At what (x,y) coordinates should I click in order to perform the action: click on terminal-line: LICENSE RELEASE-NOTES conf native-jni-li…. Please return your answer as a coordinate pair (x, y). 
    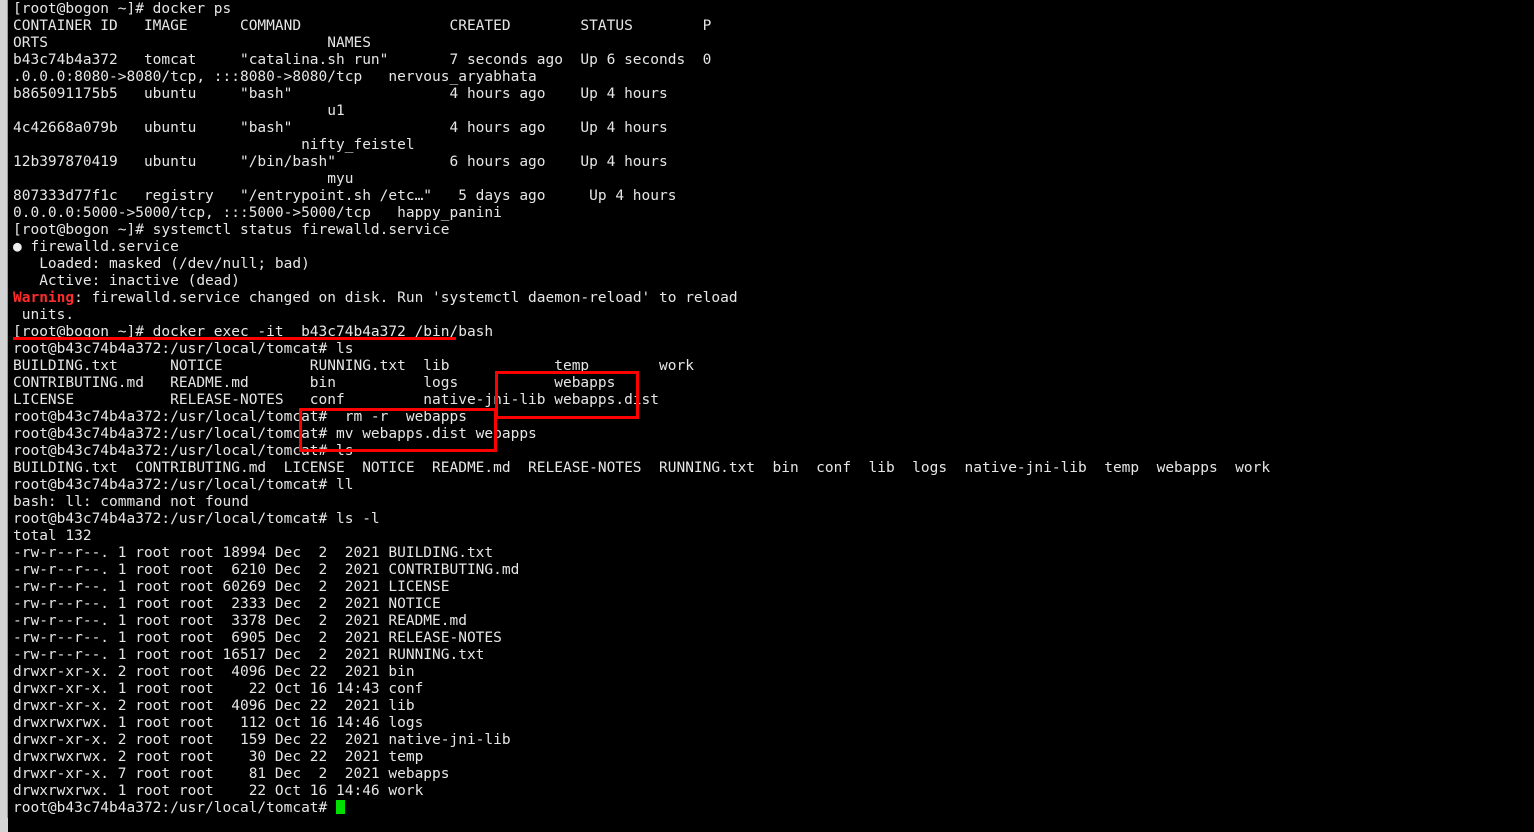
    Looking at the image, I should click on (336, 400).